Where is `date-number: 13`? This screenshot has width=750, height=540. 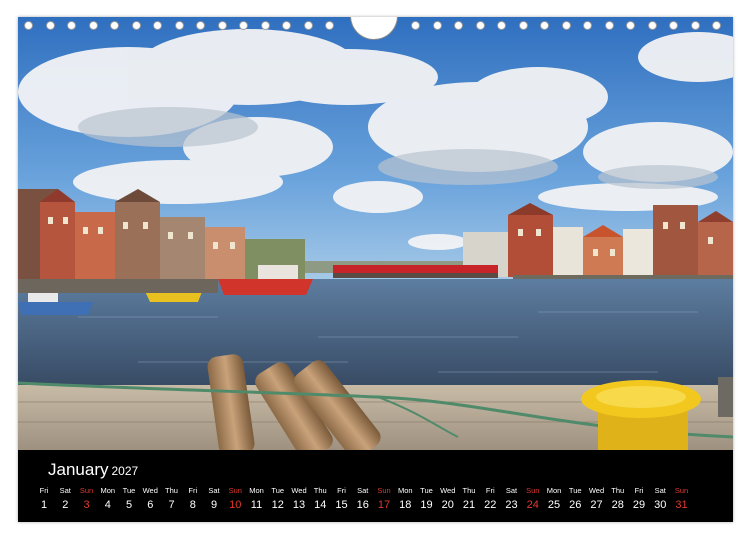
date-number: 13 is located at coordinates (299, 505).